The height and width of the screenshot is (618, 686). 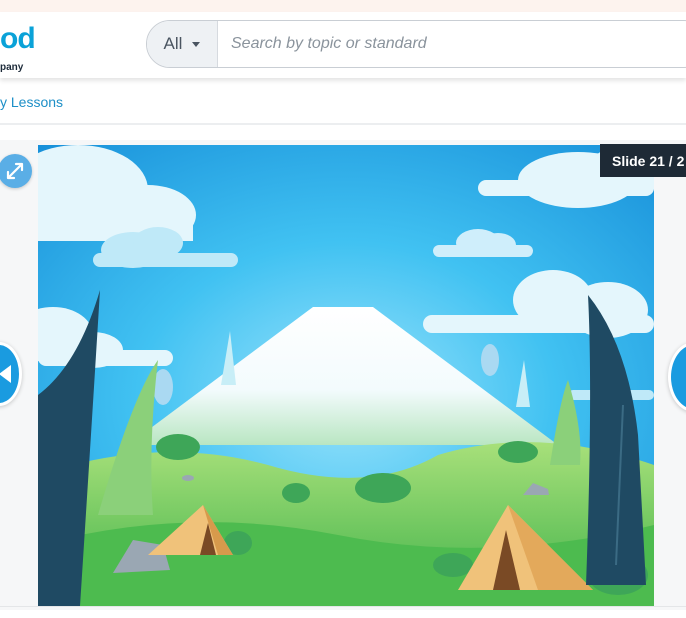 I want to click on search-scope-value: All, so click(x=173, y=43).